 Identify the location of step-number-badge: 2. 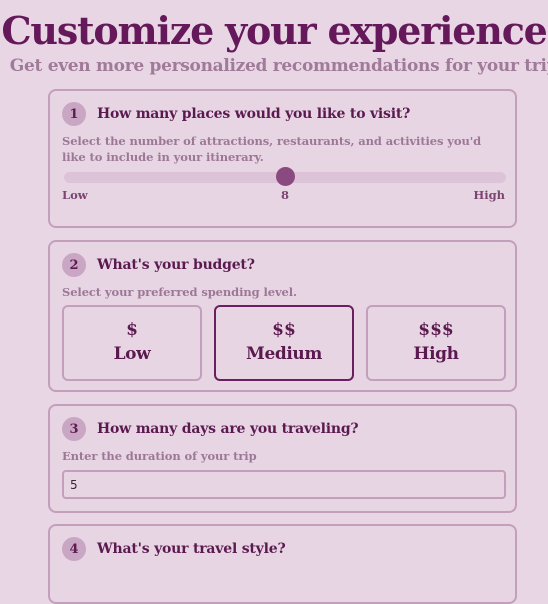
(74, 265).